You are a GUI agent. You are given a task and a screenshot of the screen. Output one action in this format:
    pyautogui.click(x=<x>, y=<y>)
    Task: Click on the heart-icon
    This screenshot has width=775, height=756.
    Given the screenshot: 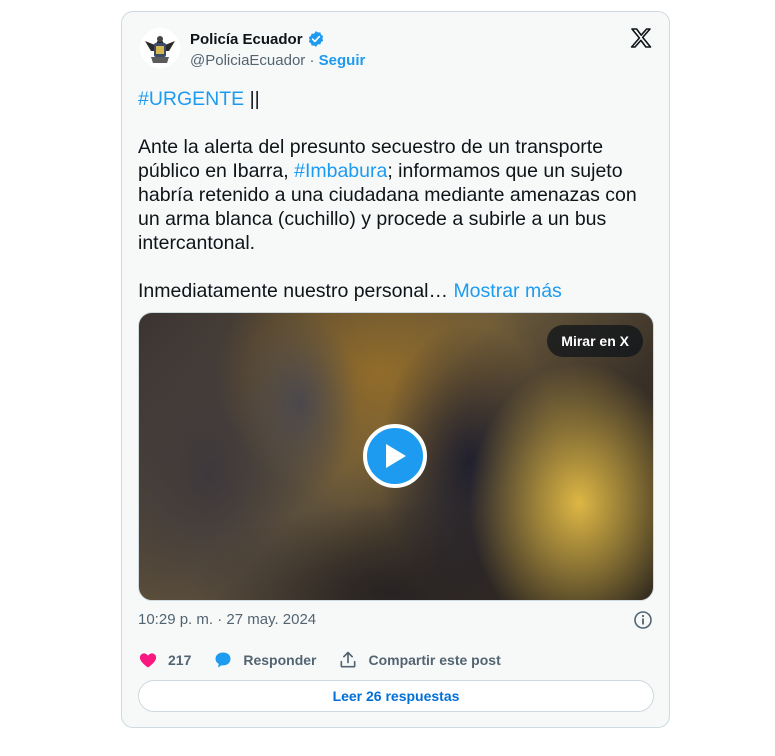 What is the action you would take?
    pyautogui.click(x=148, y=660)
    